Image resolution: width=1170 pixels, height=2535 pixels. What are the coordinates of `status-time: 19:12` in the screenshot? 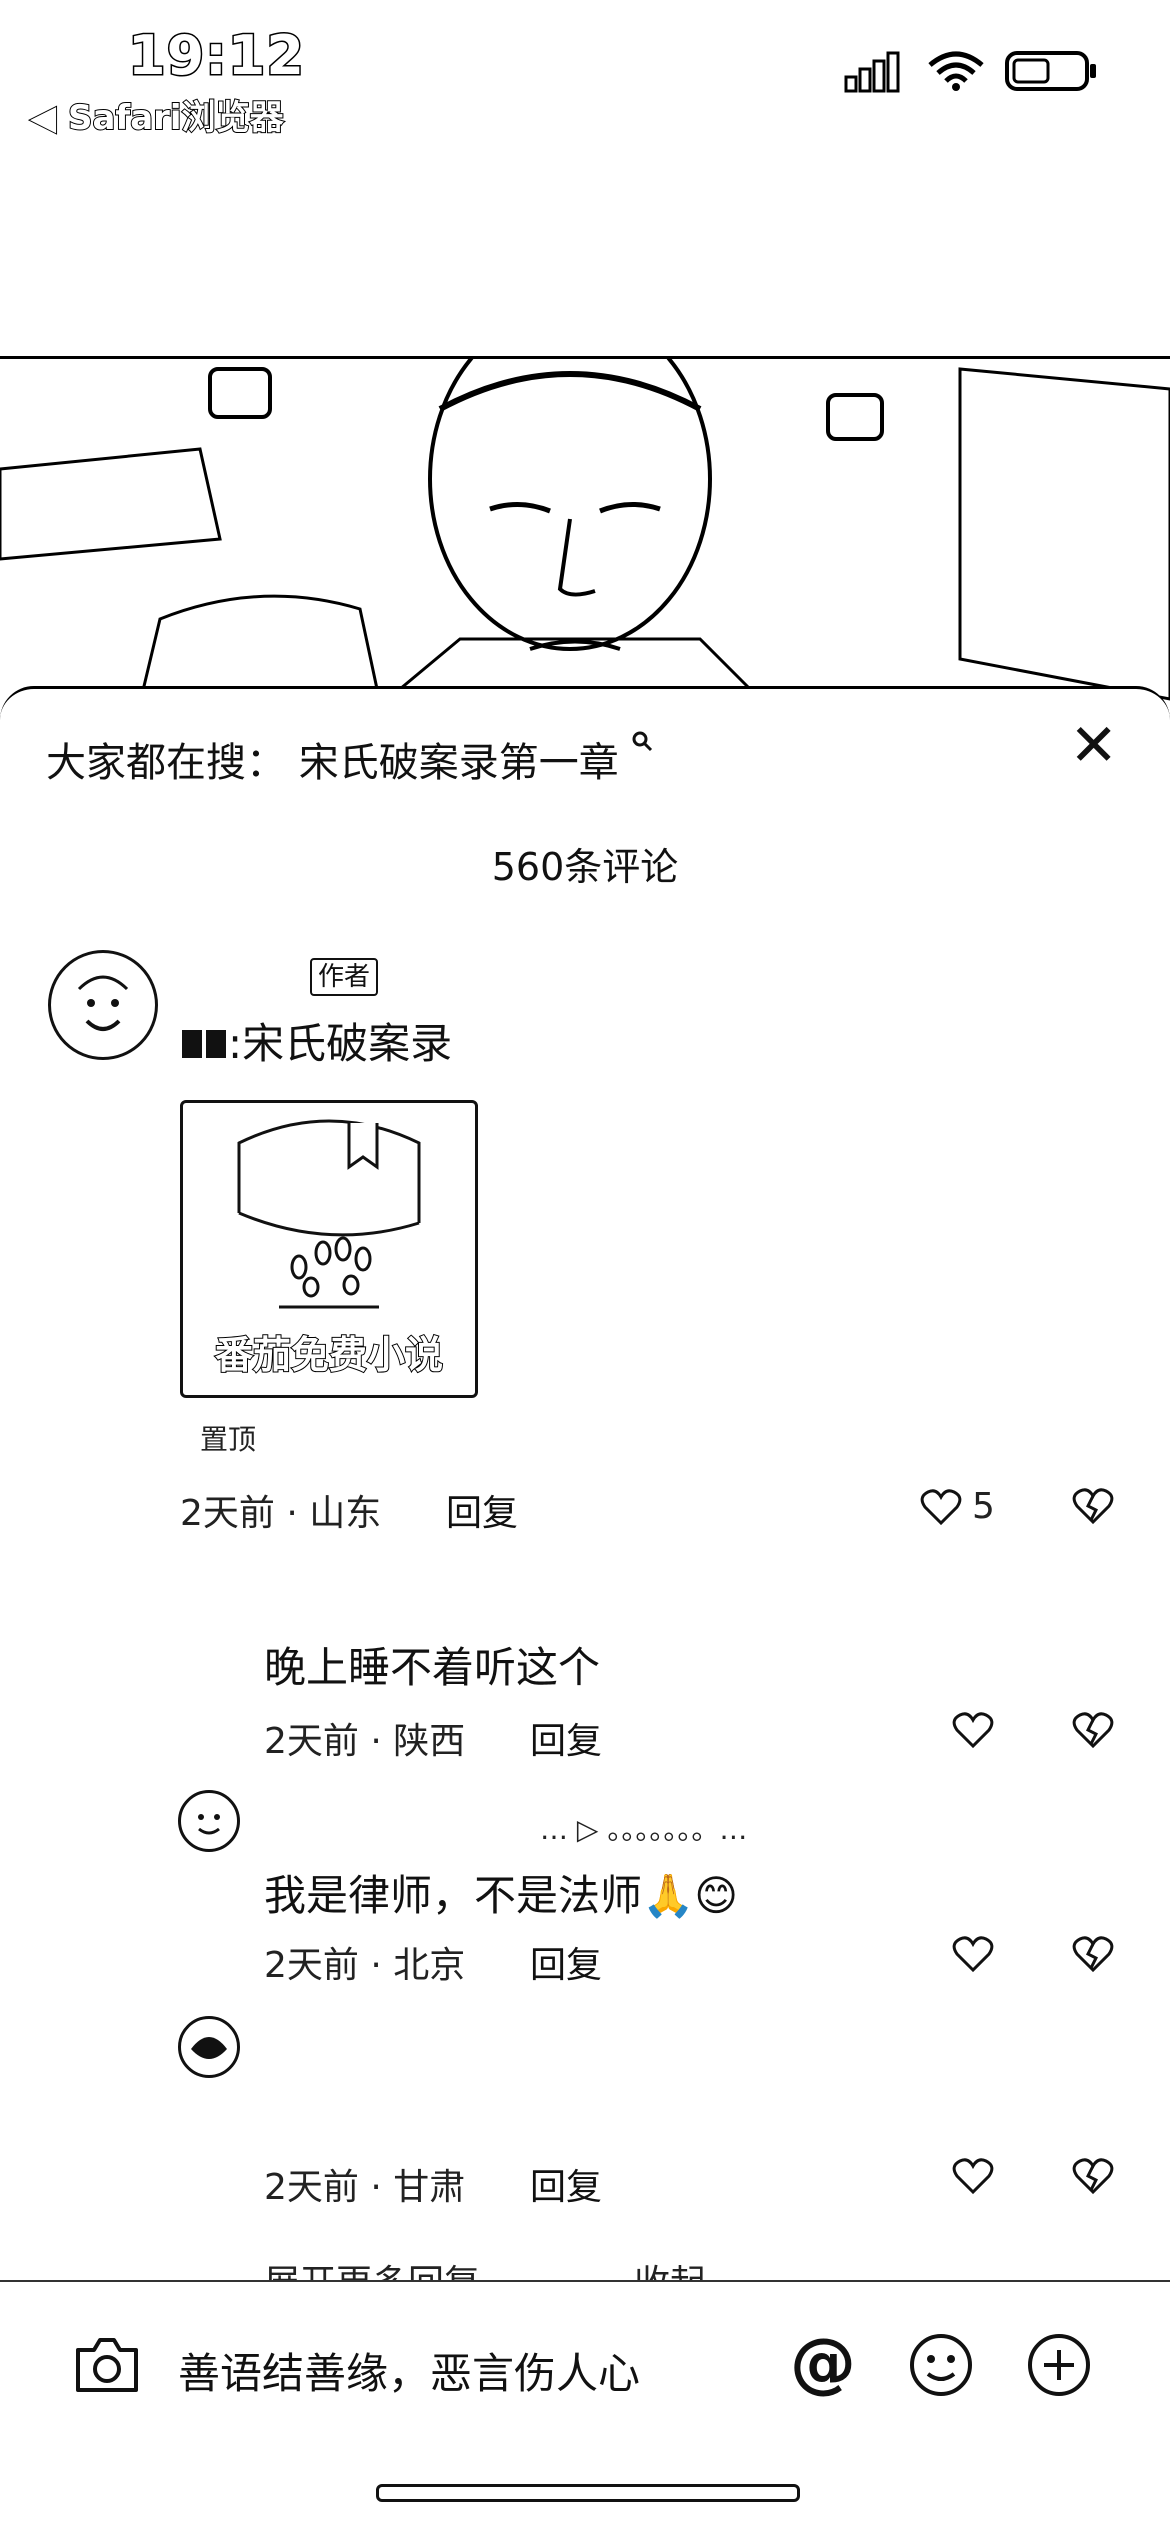 It's located at (216, 56).